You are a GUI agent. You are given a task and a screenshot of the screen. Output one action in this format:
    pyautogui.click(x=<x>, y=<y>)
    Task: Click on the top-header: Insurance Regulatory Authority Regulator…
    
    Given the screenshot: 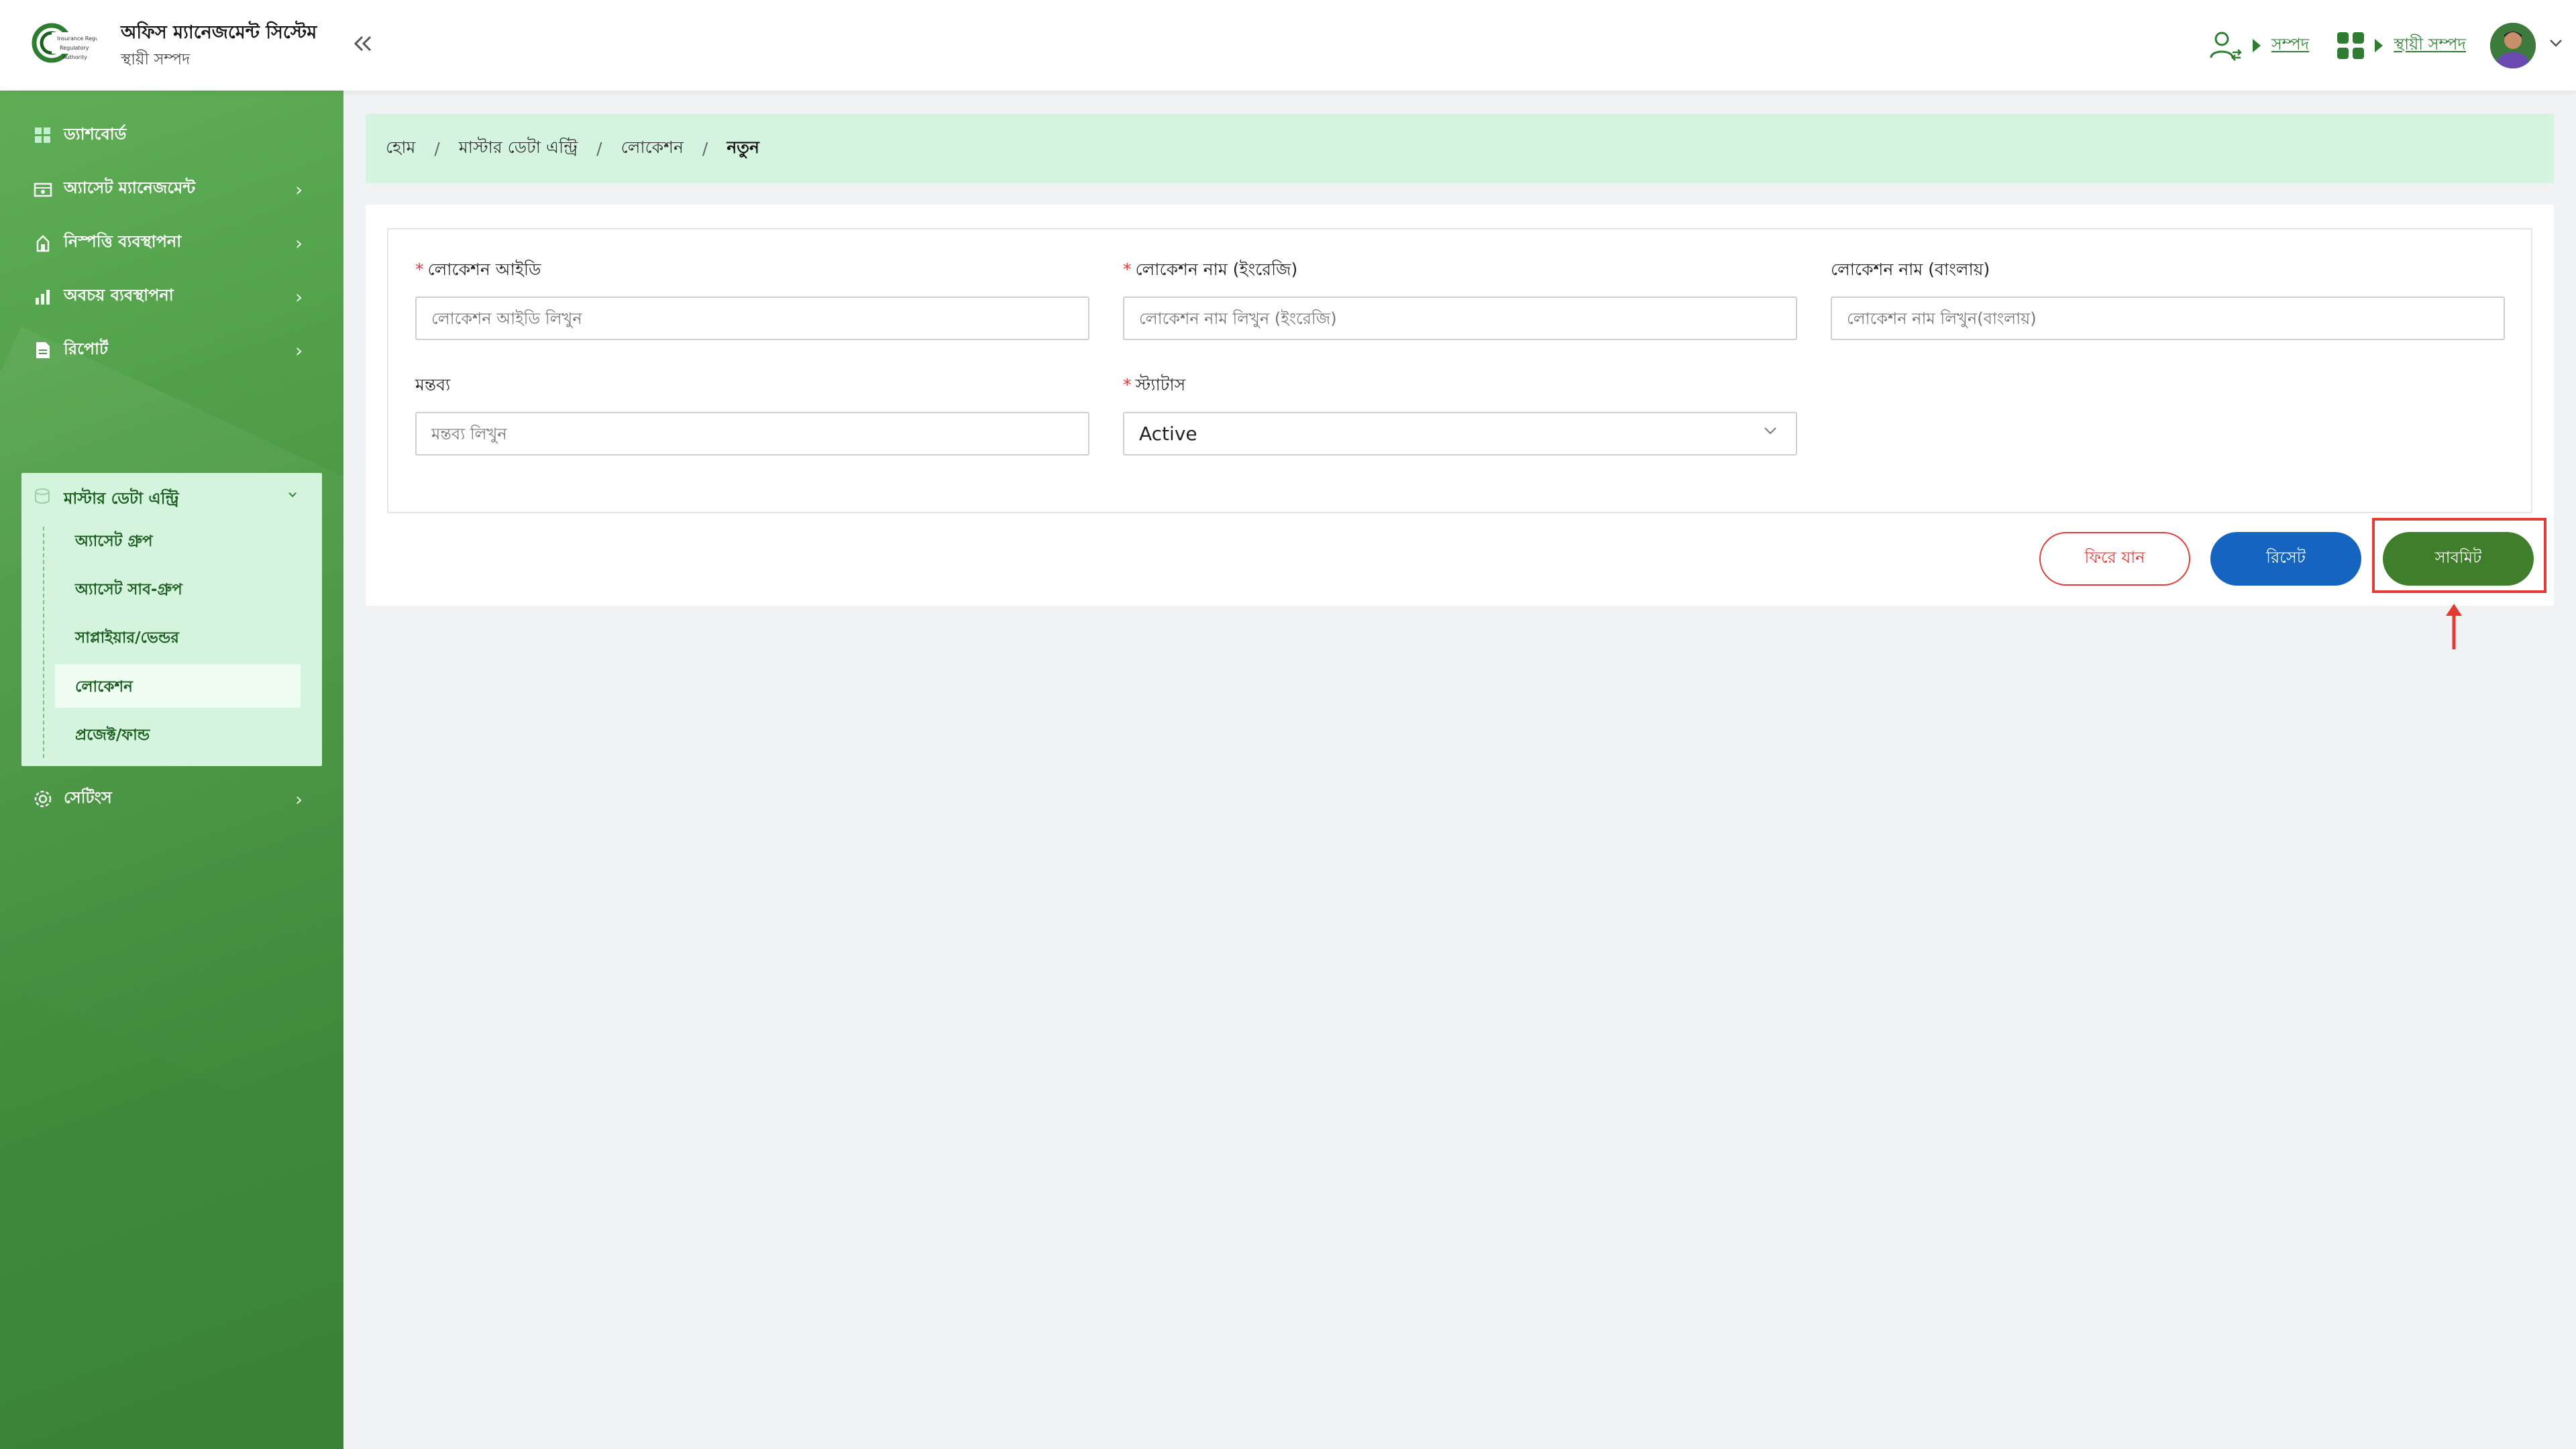 What is the action you would take?
    pyautogui.click(x=1288, y=45)
    